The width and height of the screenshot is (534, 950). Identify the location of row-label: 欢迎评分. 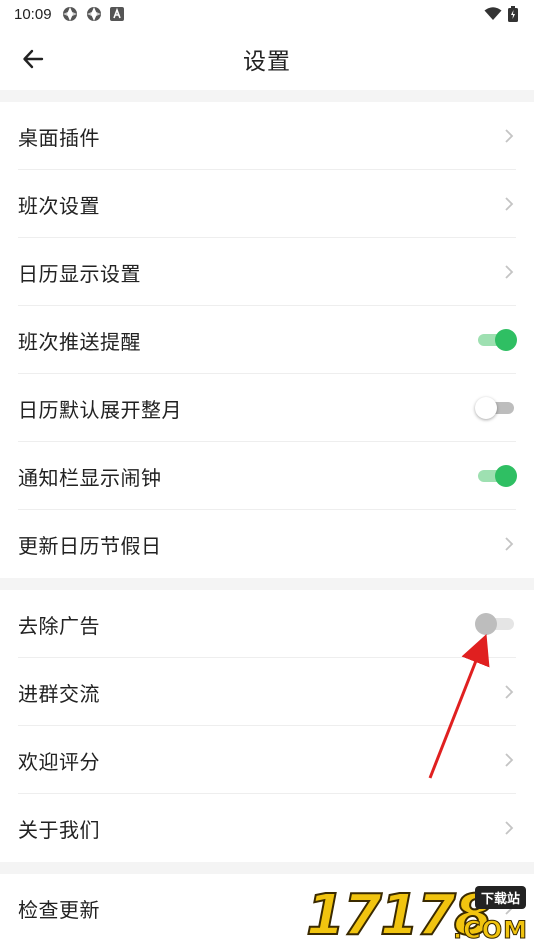
(59, 761).